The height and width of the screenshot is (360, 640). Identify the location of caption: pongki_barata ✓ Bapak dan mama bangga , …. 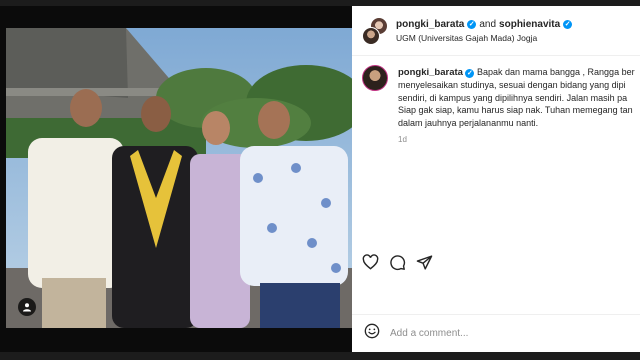
(496, 101).